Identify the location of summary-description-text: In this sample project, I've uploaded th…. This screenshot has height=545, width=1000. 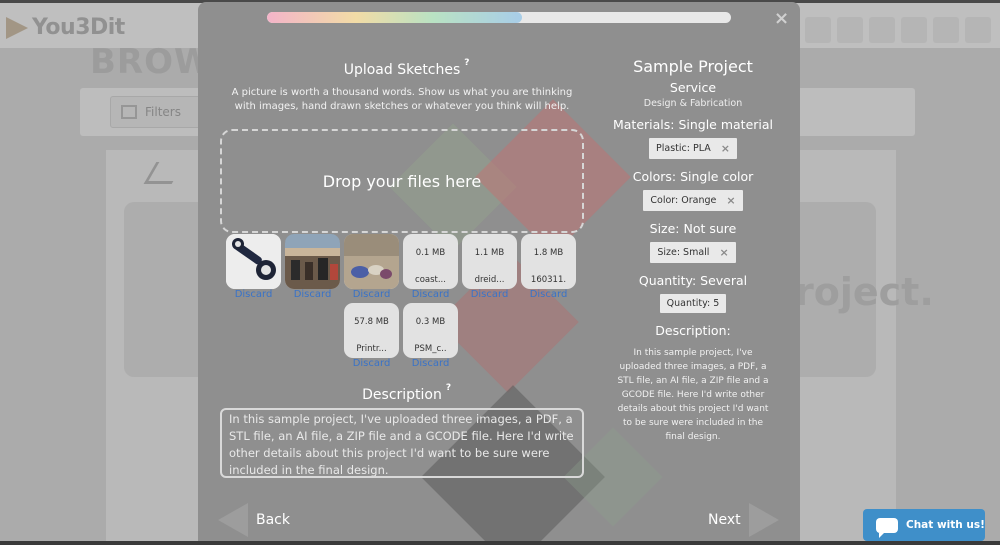
(693, 395).